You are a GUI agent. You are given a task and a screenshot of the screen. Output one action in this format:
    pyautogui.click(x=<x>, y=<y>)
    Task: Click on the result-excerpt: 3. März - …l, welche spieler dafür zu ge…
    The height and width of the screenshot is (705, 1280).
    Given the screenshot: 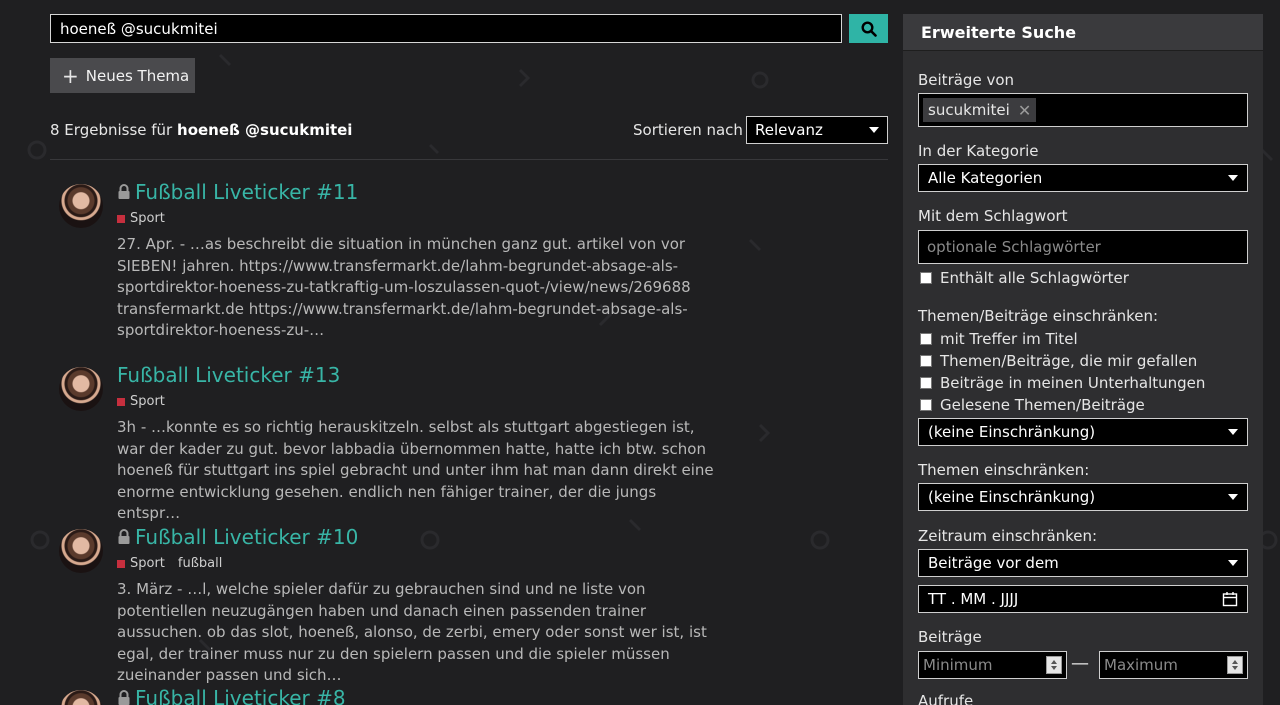 What is the action you would take?
    pyautogui.click(x=420, y=633)
    